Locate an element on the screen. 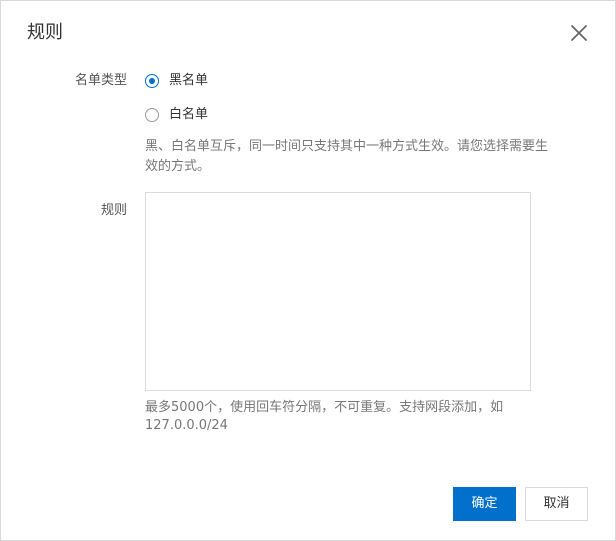 The width and height of the screenshot is (616, 541). radio-blacklist-label: 黑名单 is located at coordinates (188, 81).